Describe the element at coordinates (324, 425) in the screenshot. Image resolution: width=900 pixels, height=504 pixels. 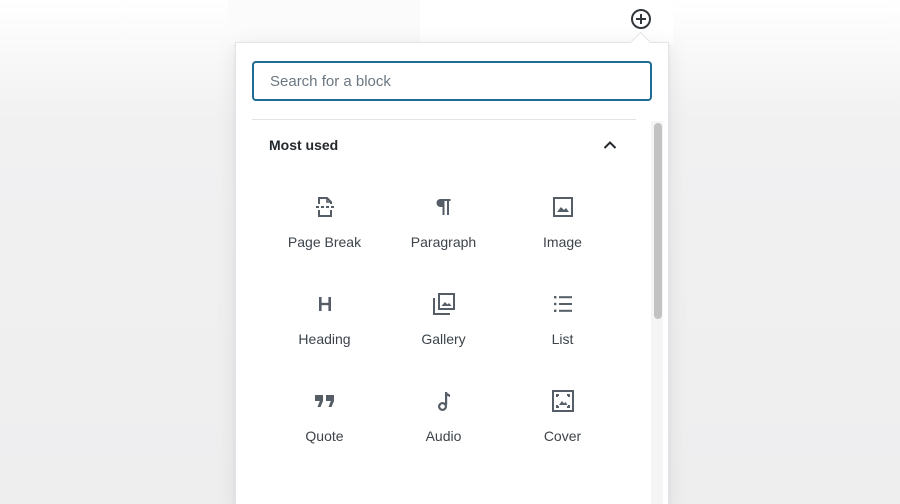
I see `block-item-quote: Quote` at that location.